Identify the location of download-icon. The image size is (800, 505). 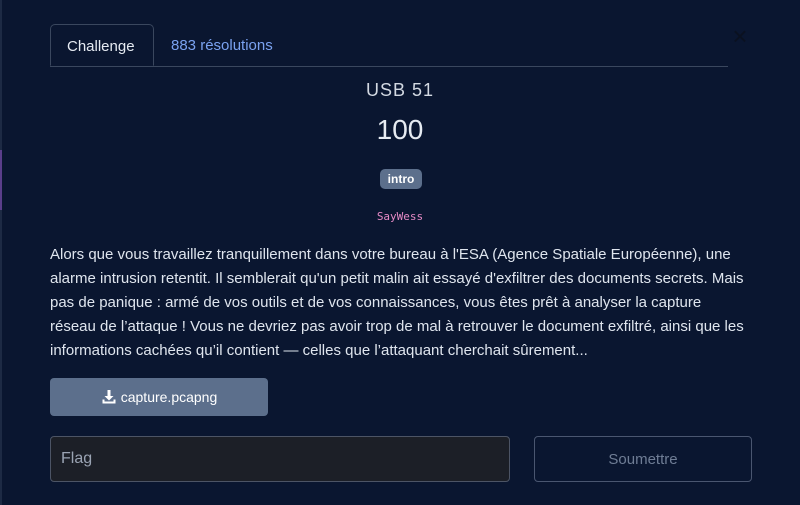
(109, 397).